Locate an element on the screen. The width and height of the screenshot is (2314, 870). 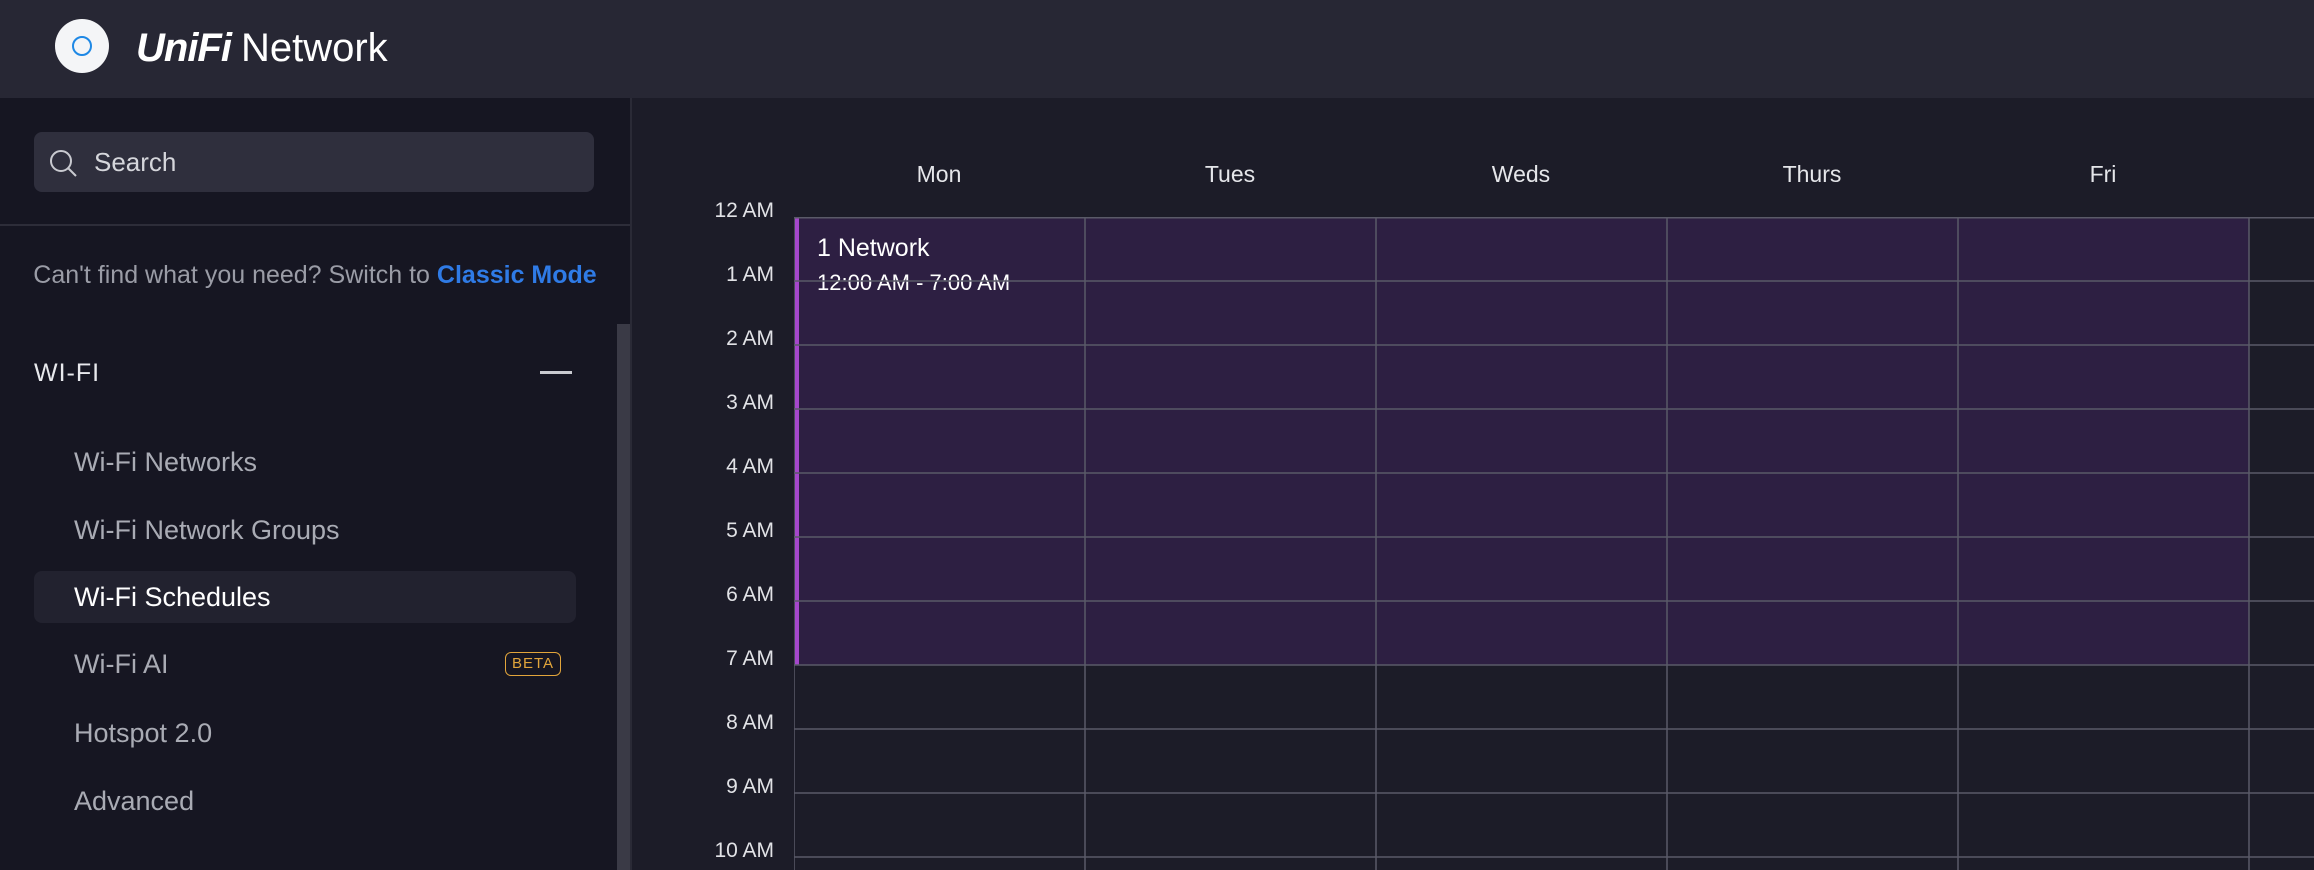
sidebar-item-advanced: Advanced is located at coordinates (305, 801).